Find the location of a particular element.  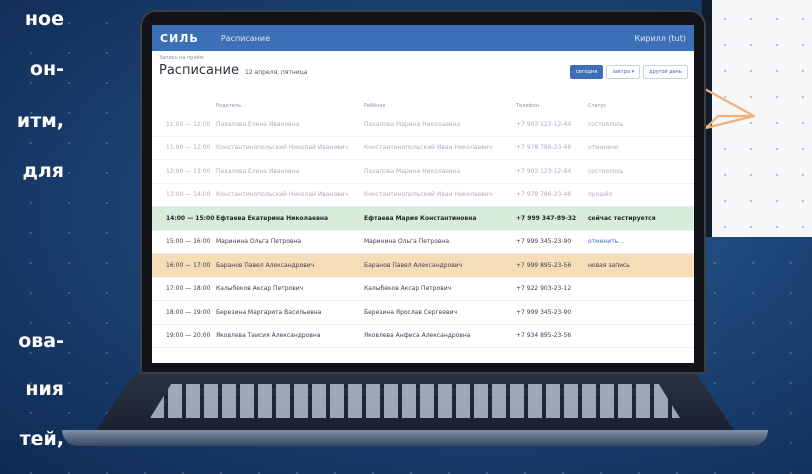

row-parent: Баранов Павел Александрович is located at coordinates (265, 265).